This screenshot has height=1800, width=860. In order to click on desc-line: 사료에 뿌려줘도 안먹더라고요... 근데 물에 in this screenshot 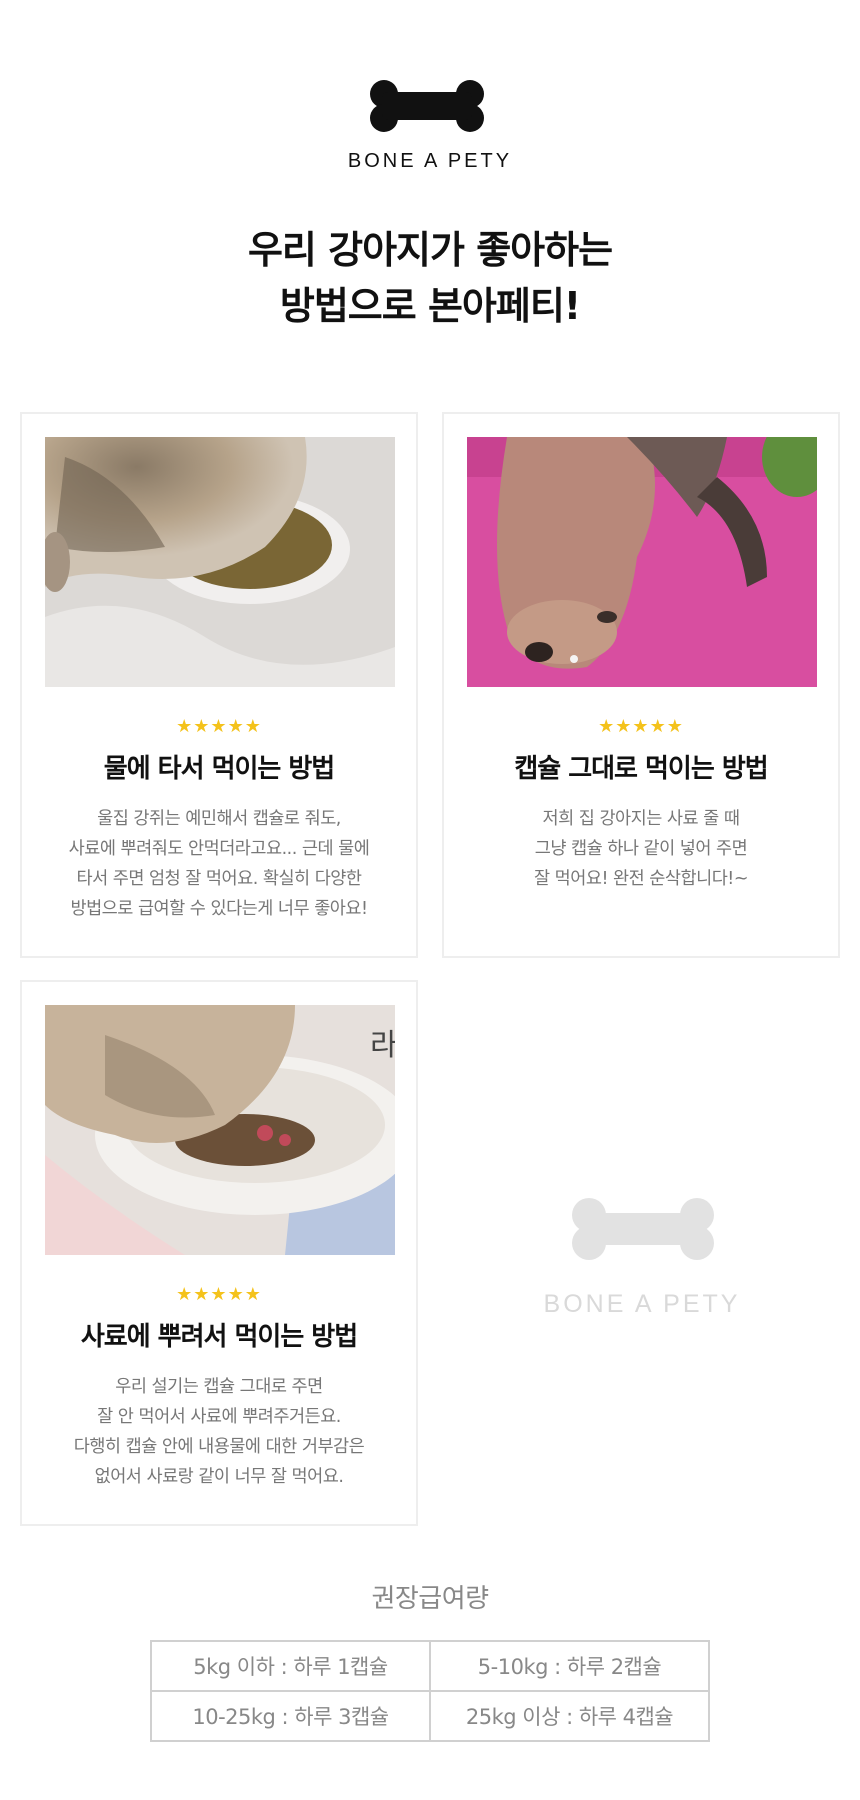, I will do `click(219, 849)`.